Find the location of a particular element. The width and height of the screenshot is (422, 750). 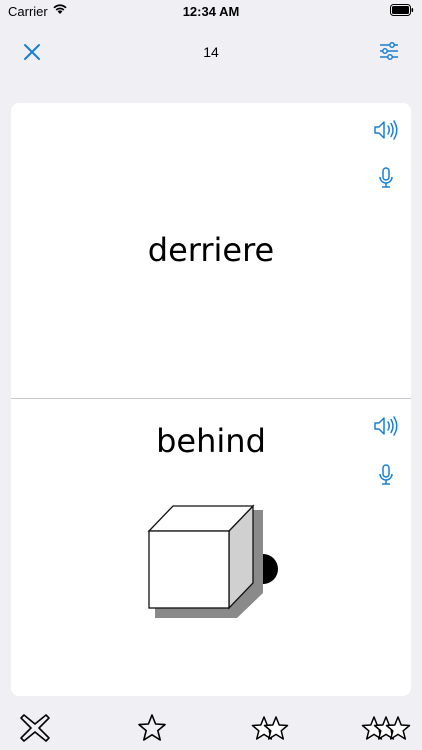

rate-three-stars-button is located at coordinates (386, 728).